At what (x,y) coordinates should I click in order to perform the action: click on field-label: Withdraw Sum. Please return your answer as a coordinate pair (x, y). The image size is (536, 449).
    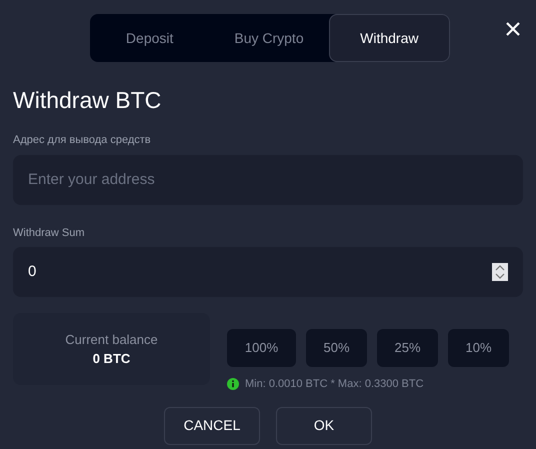
    Looking at the image, I should click on (49, 233).